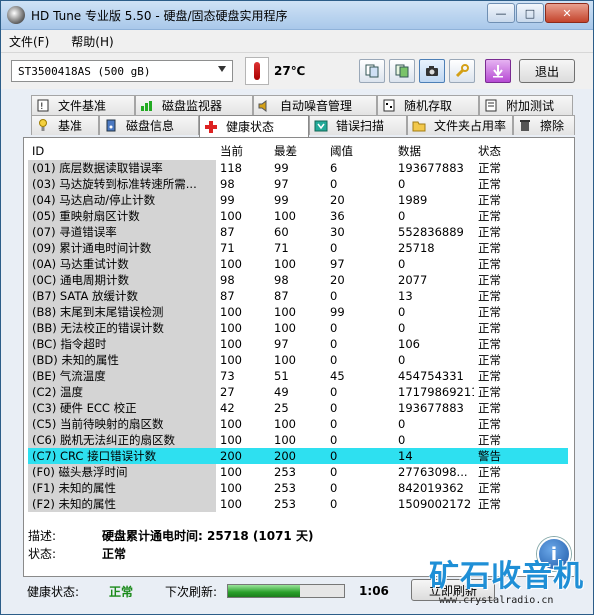 This screenshot has width=594, height=615. What do you see at coordinates (567, 13) in the screenshot?
I see `close-button: ✕` at bounding box center [567, 13].